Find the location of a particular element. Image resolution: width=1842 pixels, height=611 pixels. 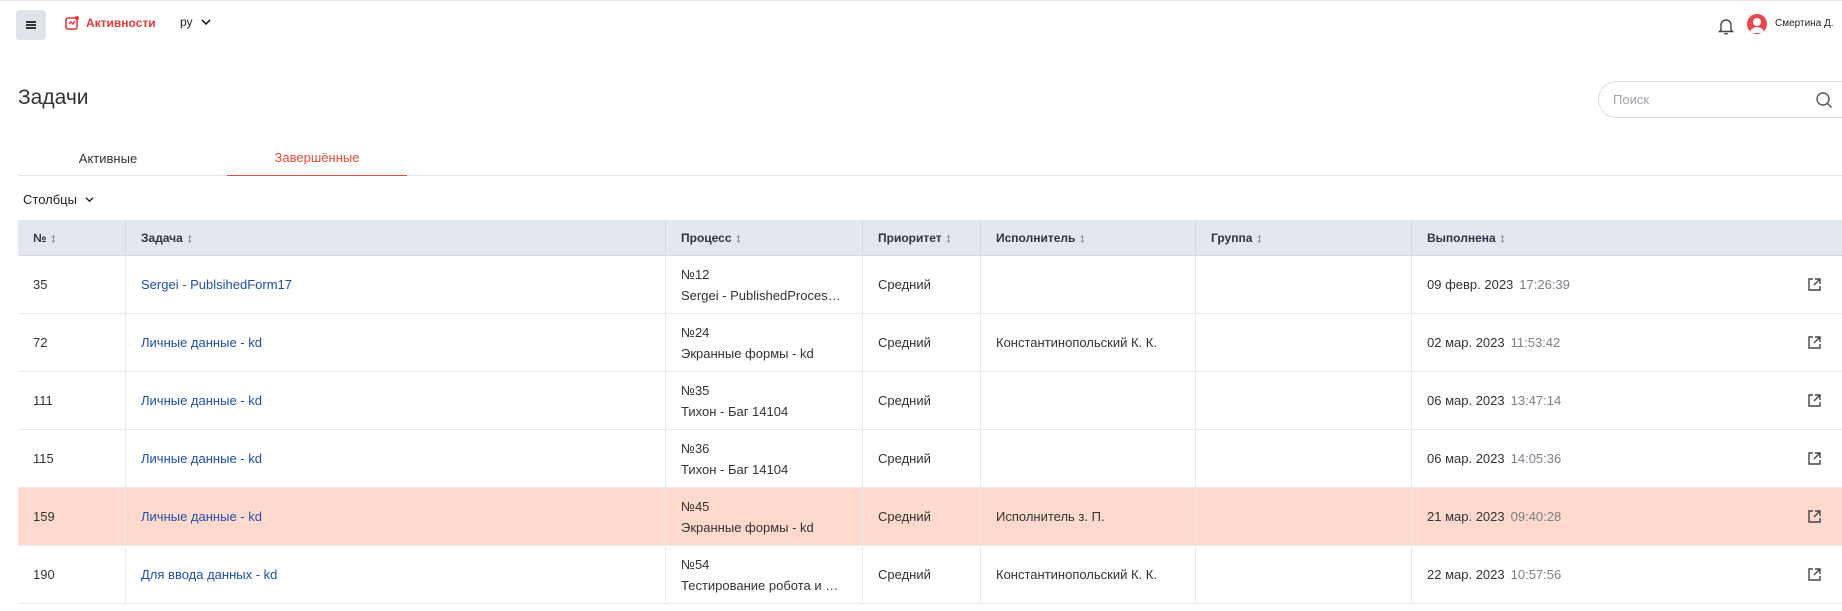

completed-time: 17:26:39 is located at coordinates (1544, 284).